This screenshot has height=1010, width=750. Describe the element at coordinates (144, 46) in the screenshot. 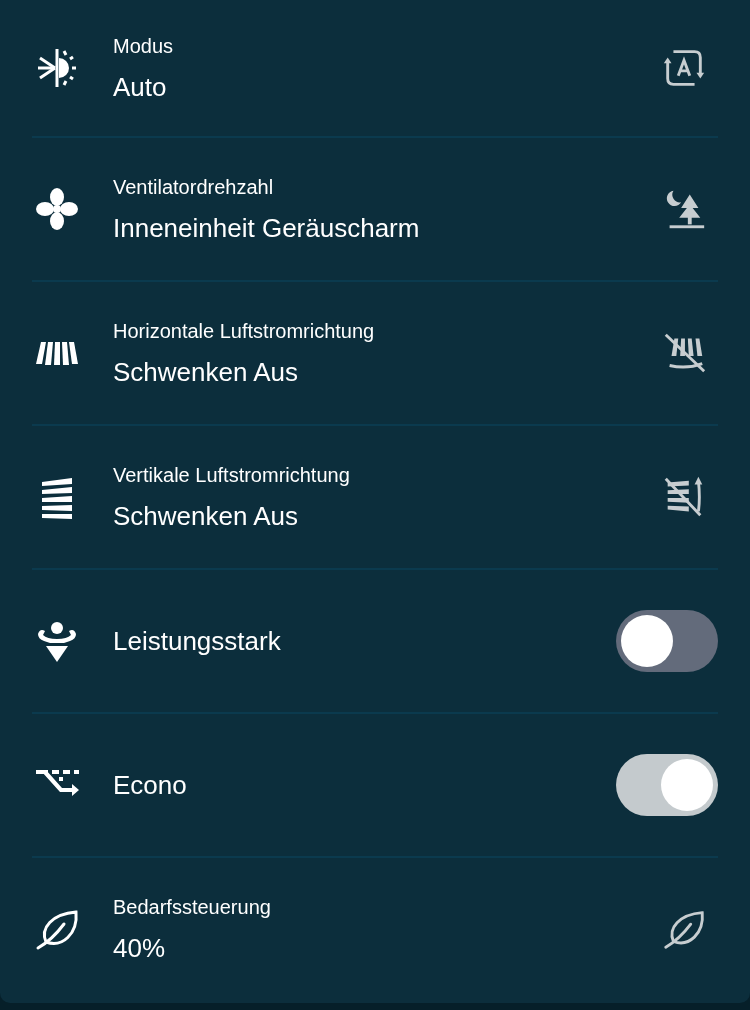

I see `setting-label: Modus` at that location.